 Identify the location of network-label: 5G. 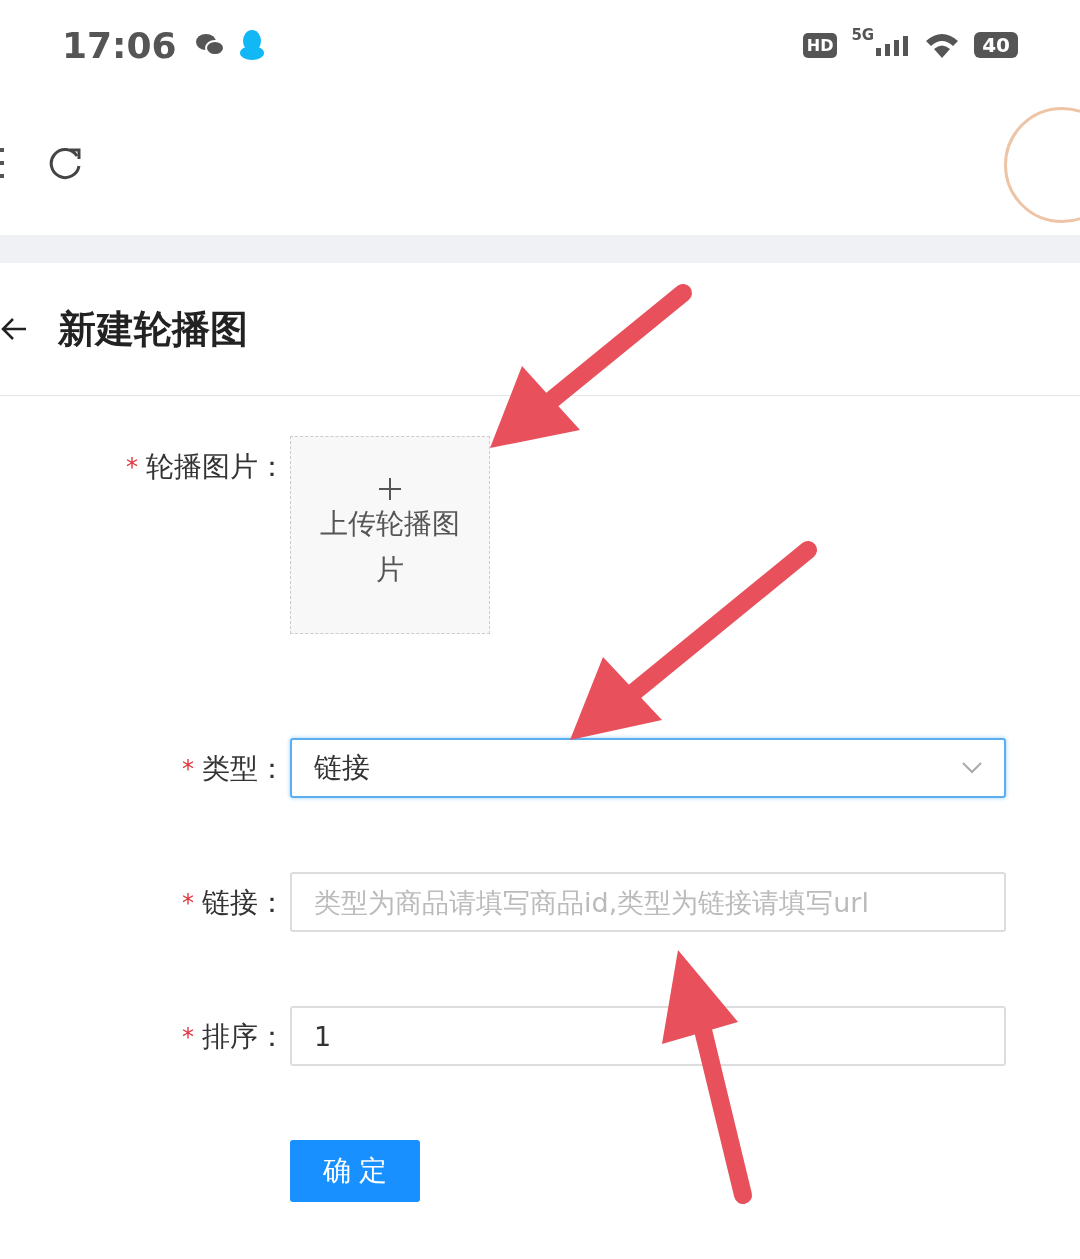
(863, 35).